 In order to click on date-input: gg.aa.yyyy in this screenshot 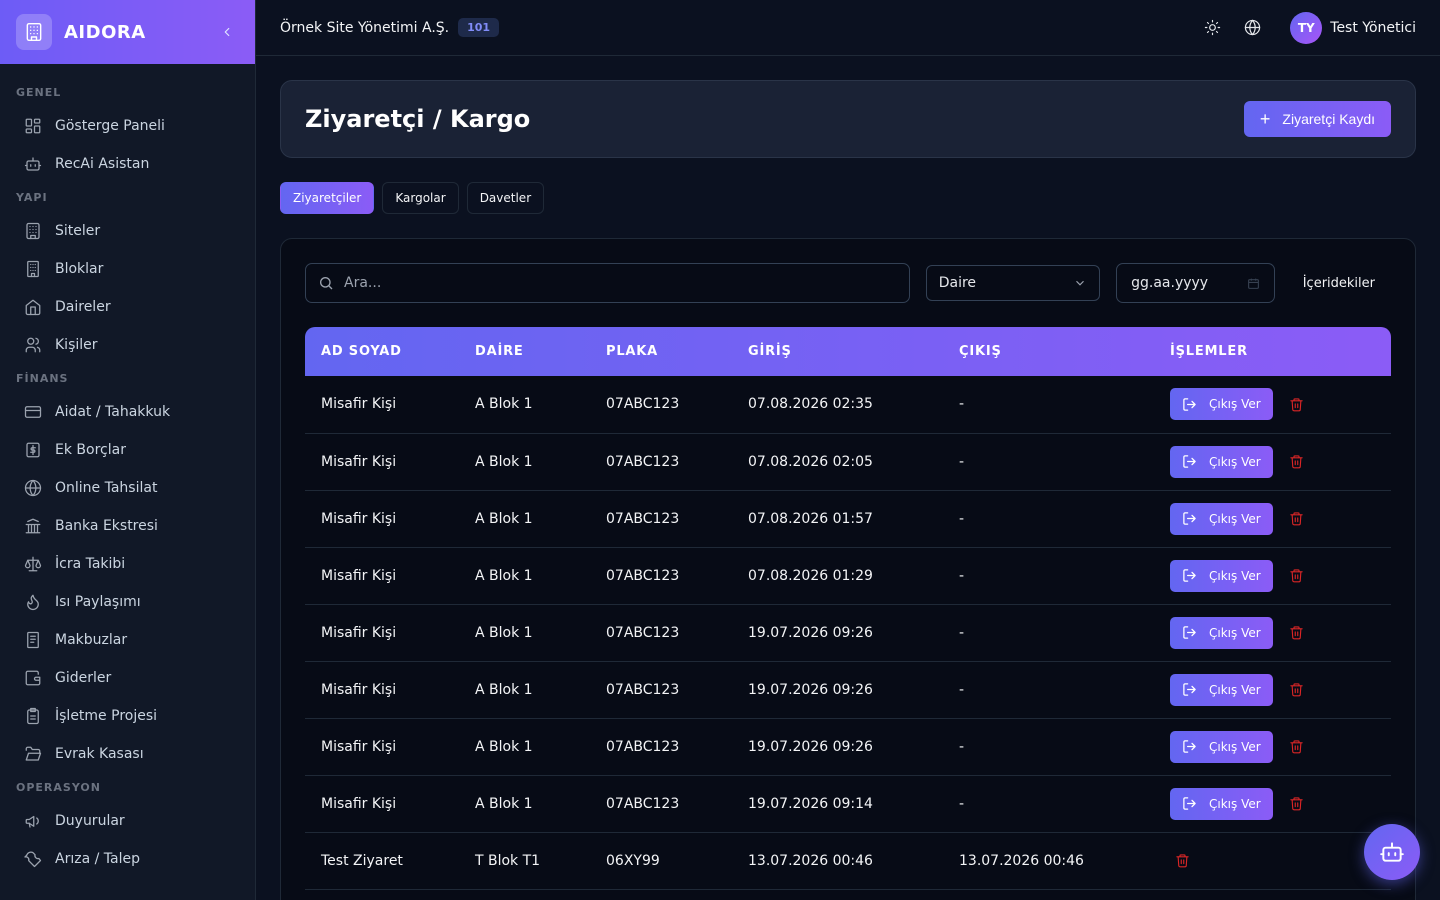, I will do `click(1195, 283)`.